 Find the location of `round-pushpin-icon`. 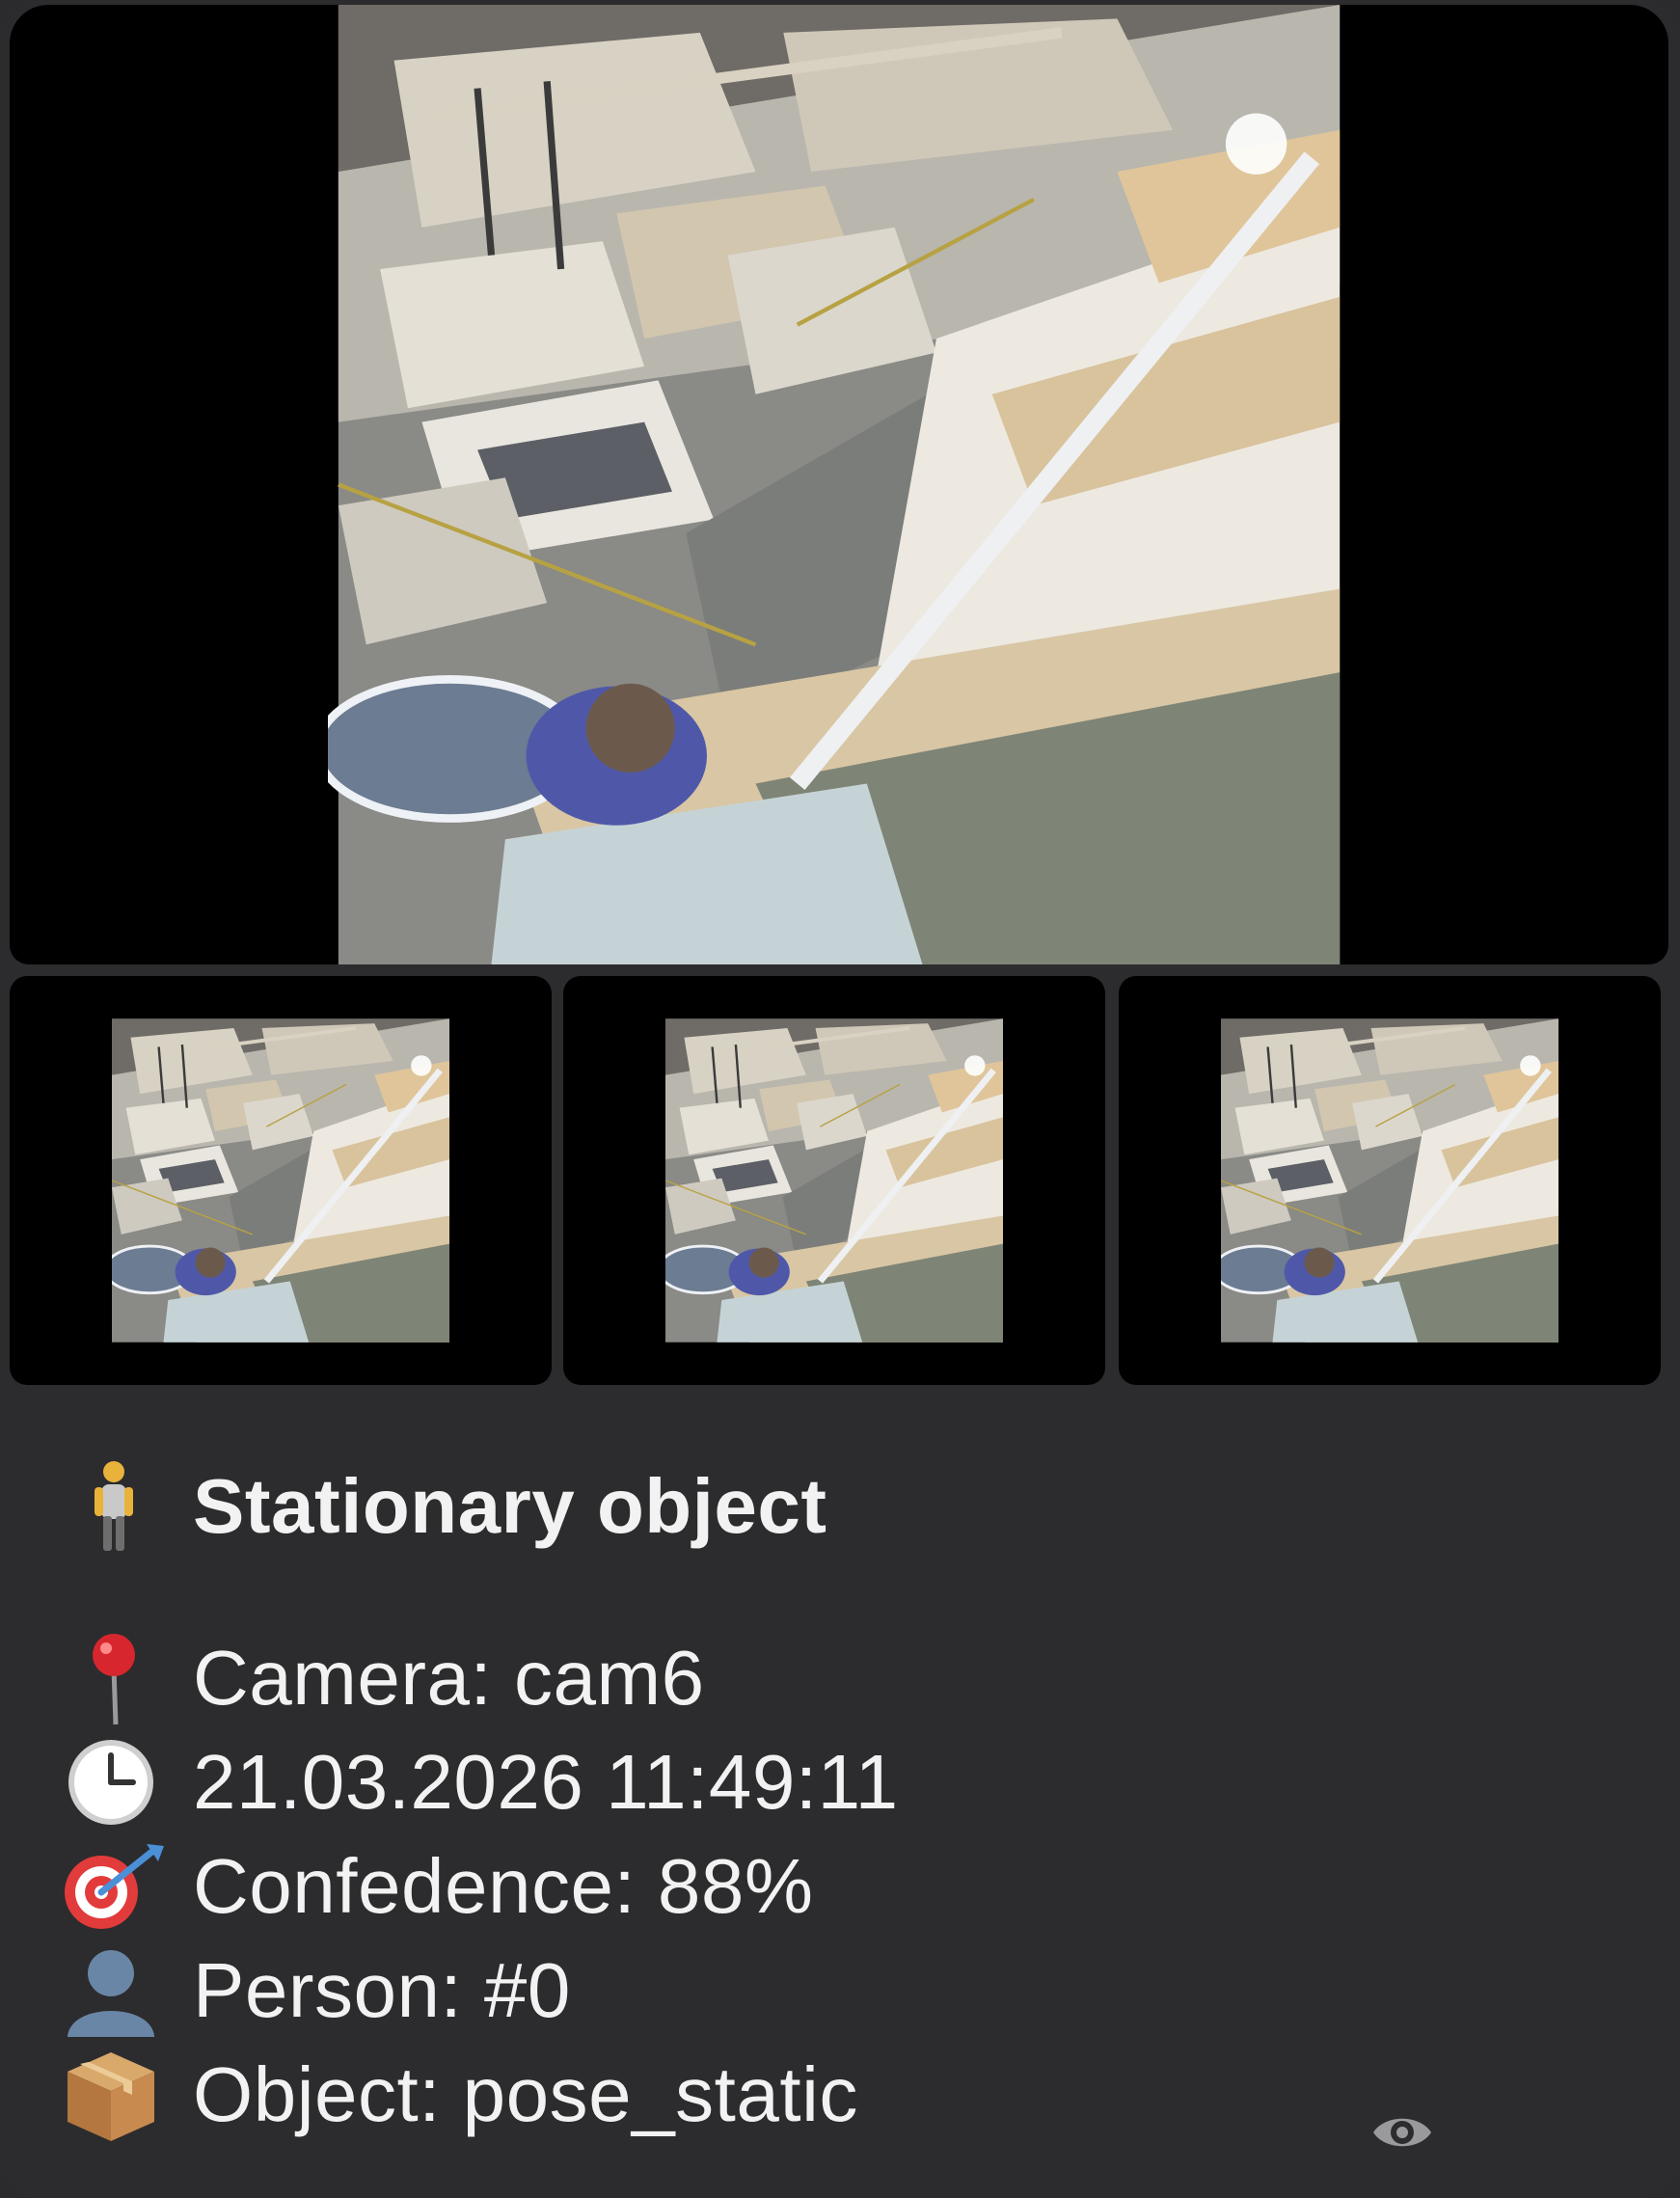

round-pushpin-icon is located at coordinates (126, 1678).